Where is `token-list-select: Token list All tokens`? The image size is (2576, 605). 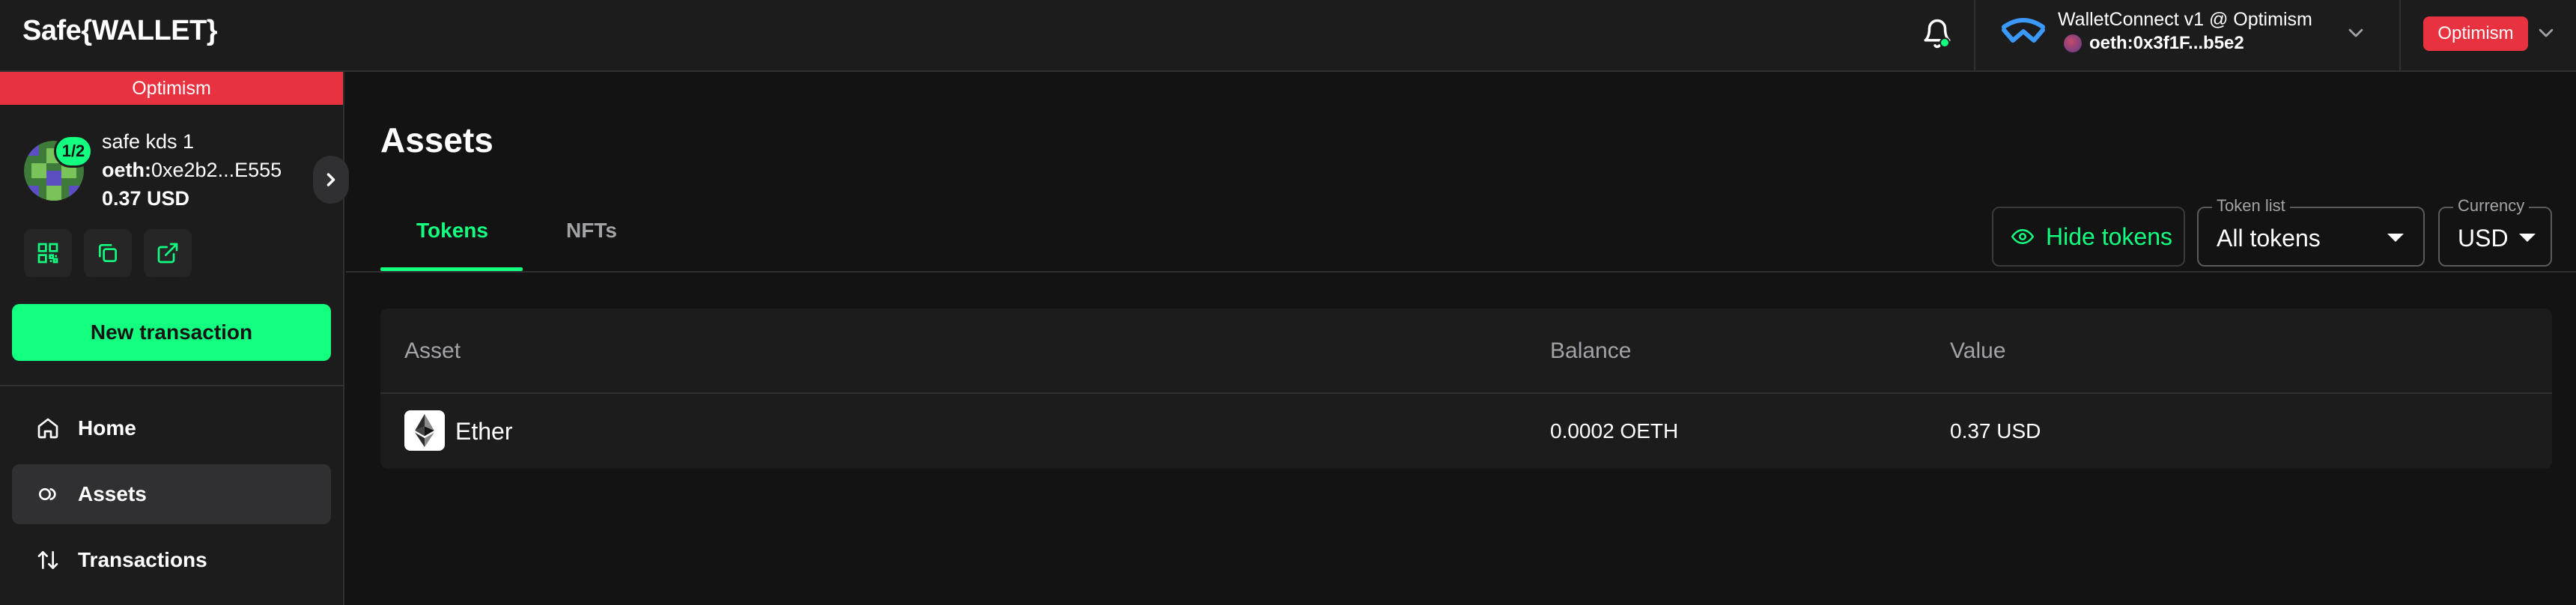
token-list-select: Token list All tokens is located at coordinates (2311, 232).